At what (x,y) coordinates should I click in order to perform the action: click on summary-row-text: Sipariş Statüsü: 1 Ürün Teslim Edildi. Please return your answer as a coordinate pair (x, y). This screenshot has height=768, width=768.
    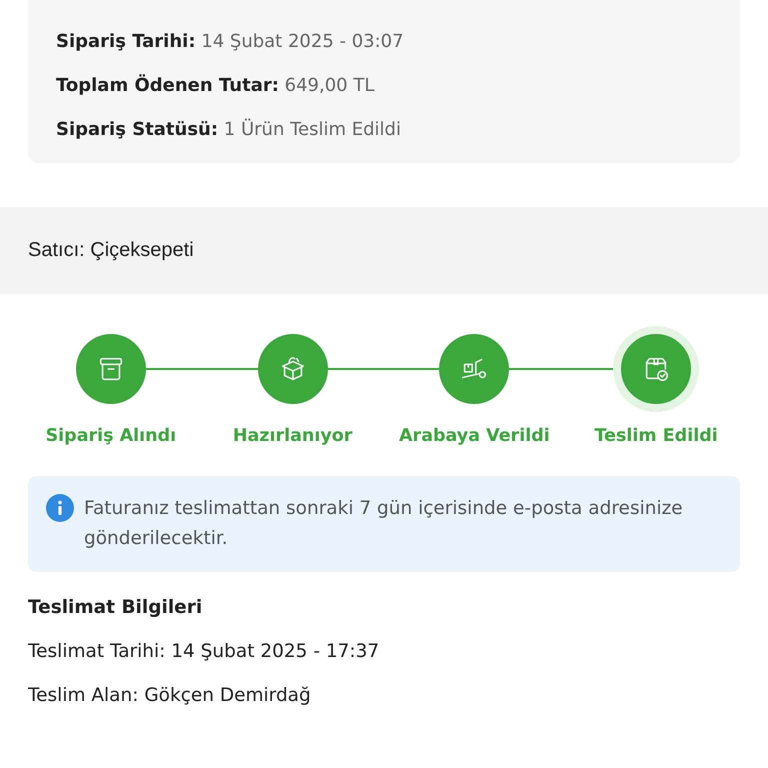
    Looking at the image, I should click on (229, 130).